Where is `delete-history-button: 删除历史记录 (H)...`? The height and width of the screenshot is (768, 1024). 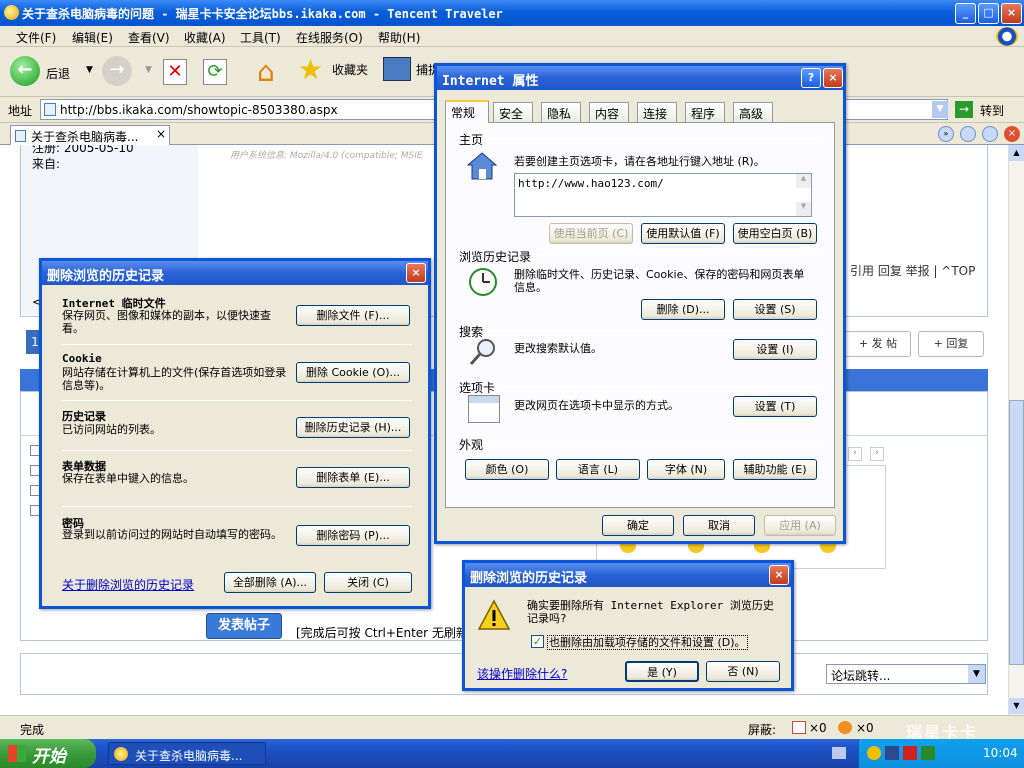 delete-history-button: 删除历史记录 (H)... is located at coordinates (353, 427).